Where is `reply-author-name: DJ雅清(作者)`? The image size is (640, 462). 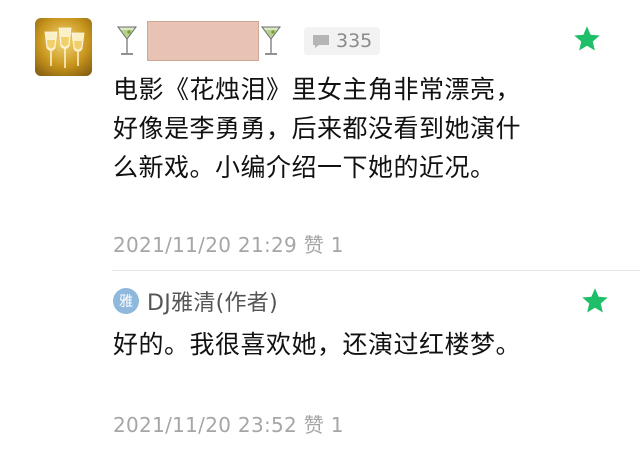 reply-author-name: DJ雅清(作者) is located at coordinates (212, 301).